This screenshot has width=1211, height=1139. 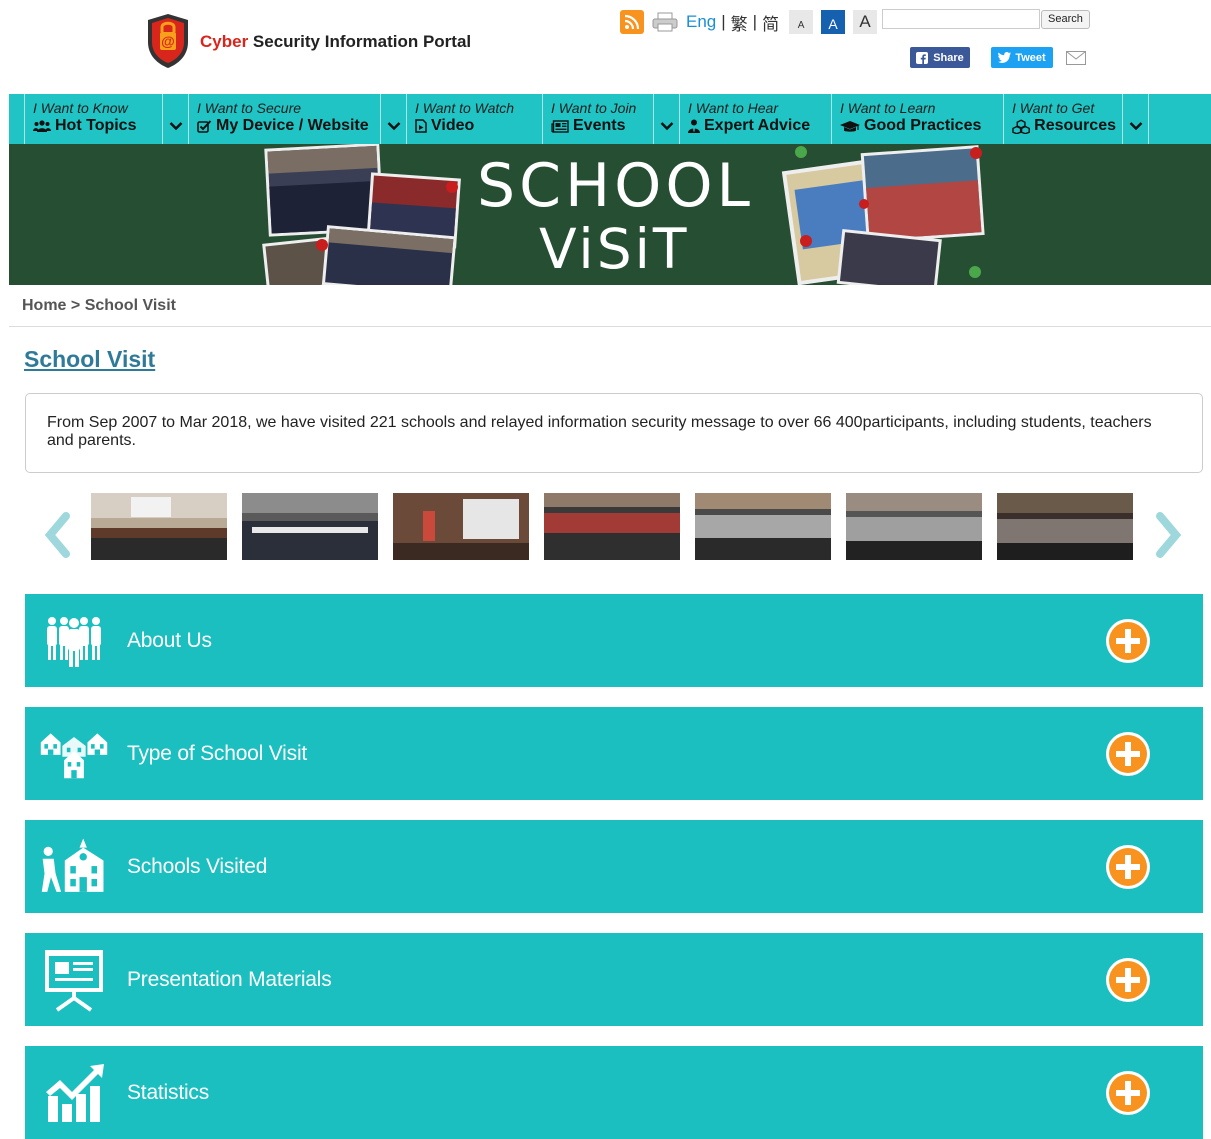 What do you see at coordinates (1005, 57) in the screenshot?
I see `twitter-bird-icon` at bounding box center [1005, 57].